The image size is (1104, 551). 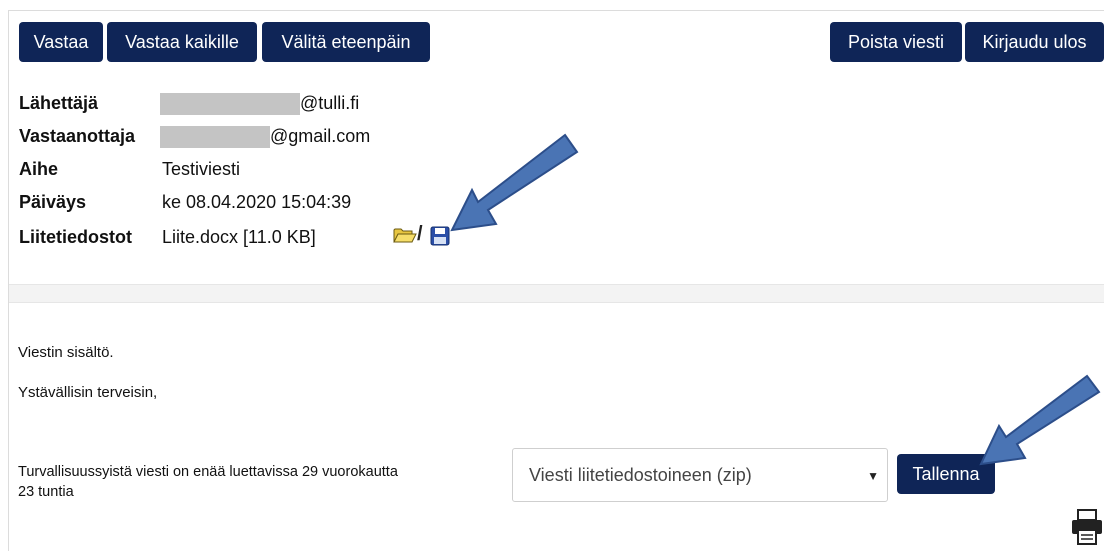 What do you see at coordinates (330, 103) in the screenshot?
I see `sender-domain: @tulli.fi` at bounding box center [330, 103].